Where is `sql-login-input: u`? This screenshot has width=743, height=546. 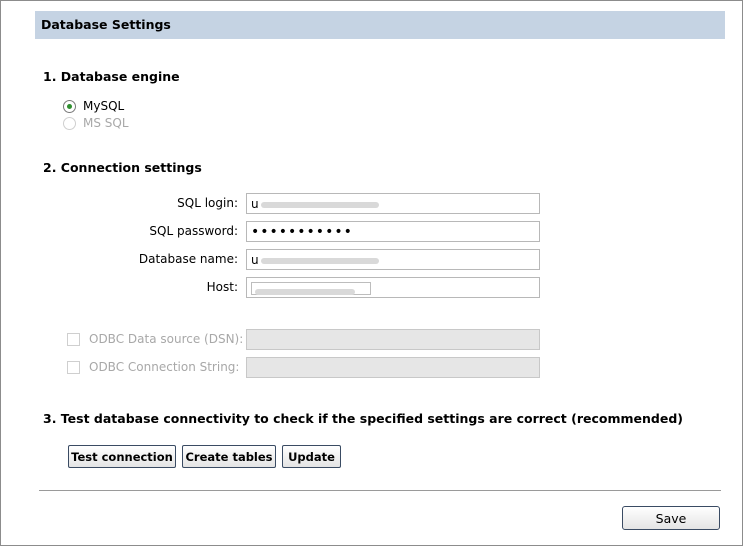
sql-login-input: u is located at coordinates (393, 203).